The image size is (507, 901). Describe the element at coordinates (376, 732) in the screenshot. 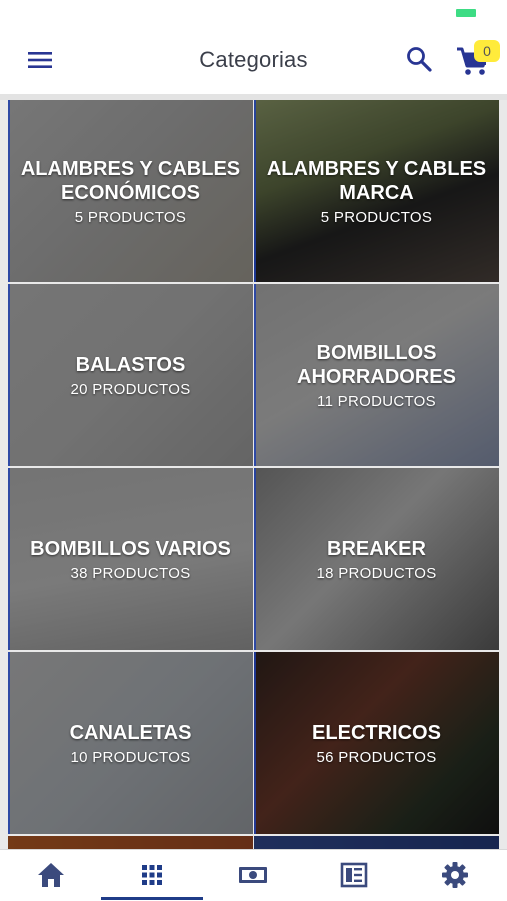

I see `category-name: ELECTRICOS` at that location.